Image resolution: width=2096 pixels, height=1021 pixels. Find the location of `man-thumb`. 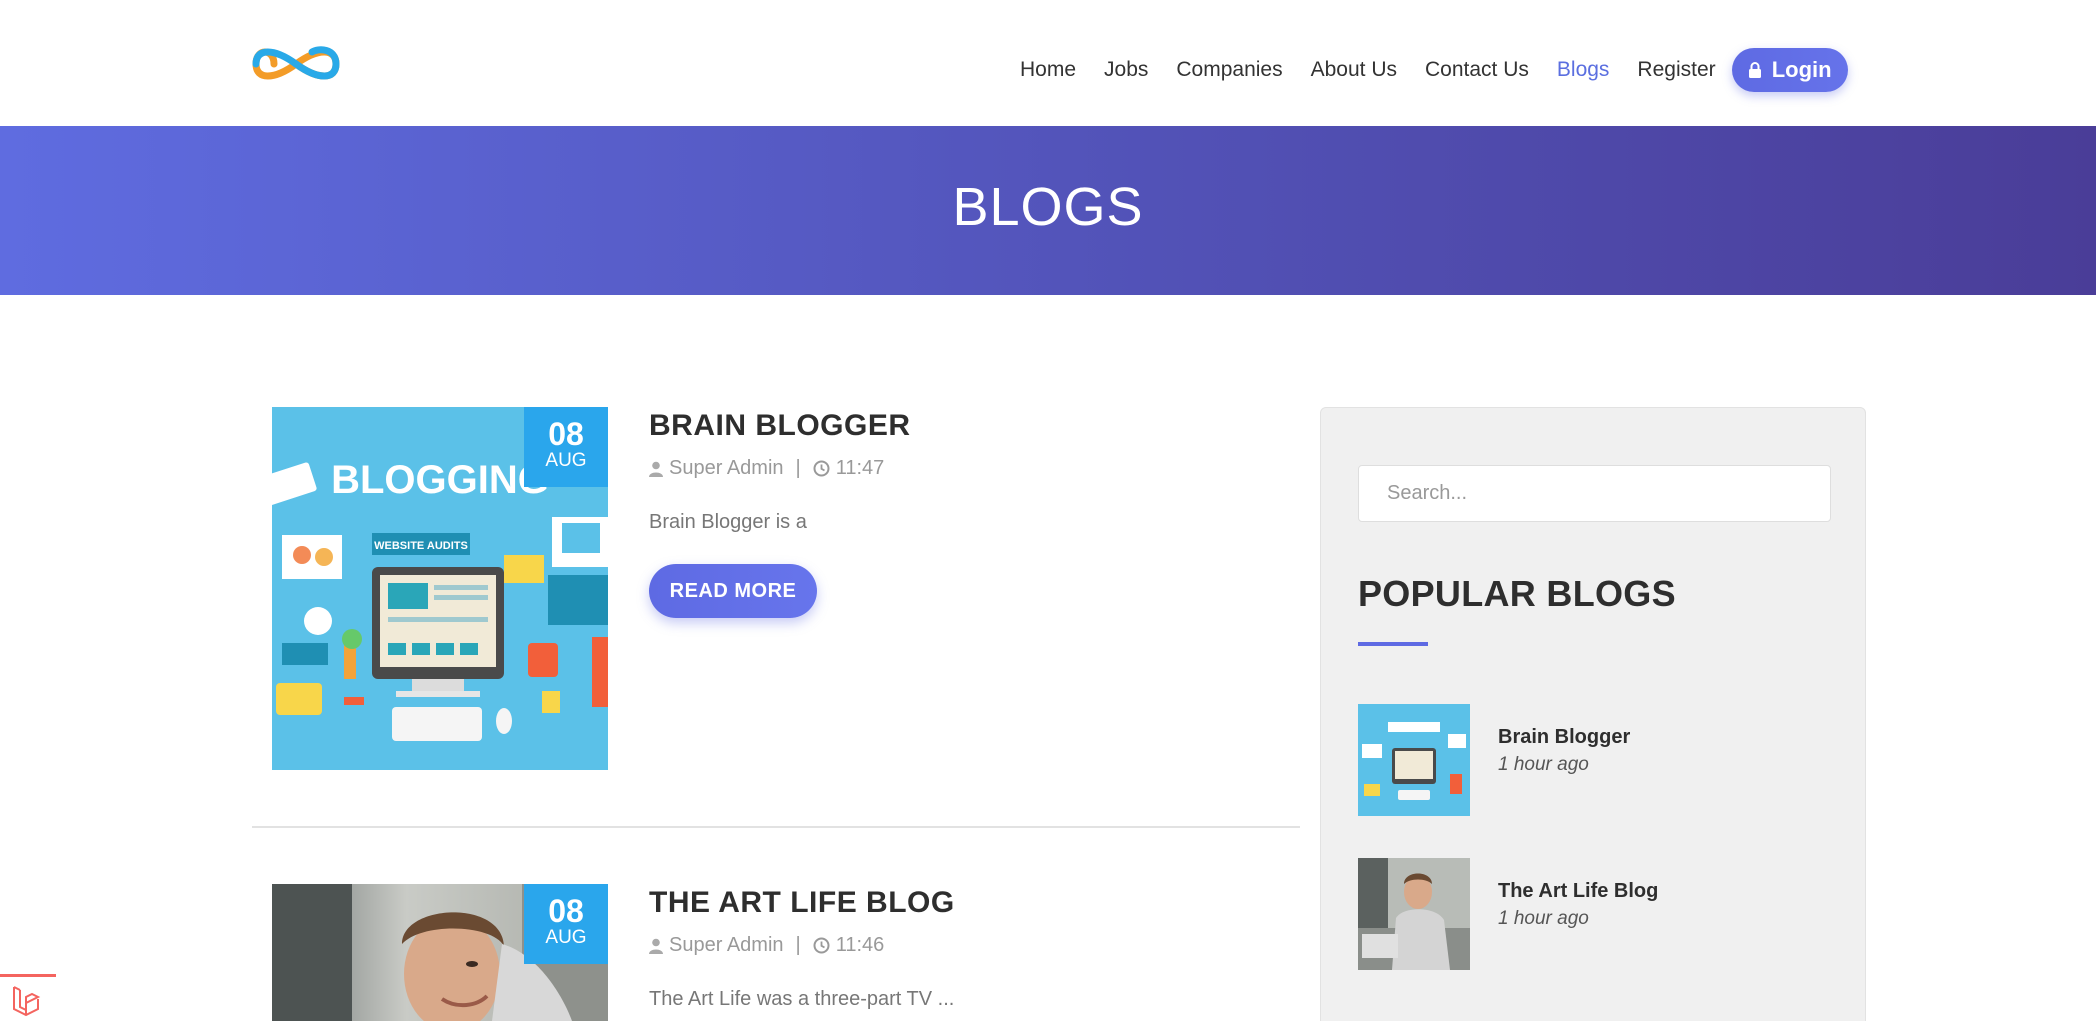

man-thumb is located at coordinates (1414, 914).